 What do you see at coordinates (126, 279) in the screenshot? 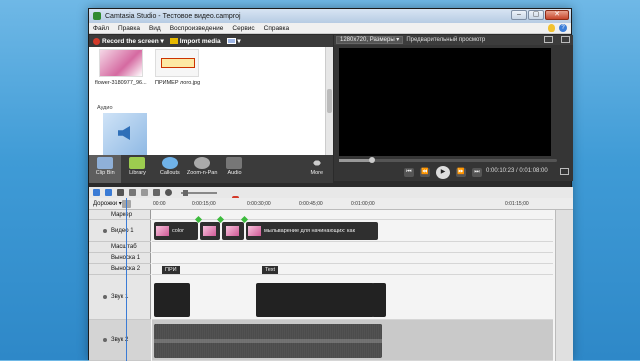
I see `playhead` at bounding box center [126, 279].